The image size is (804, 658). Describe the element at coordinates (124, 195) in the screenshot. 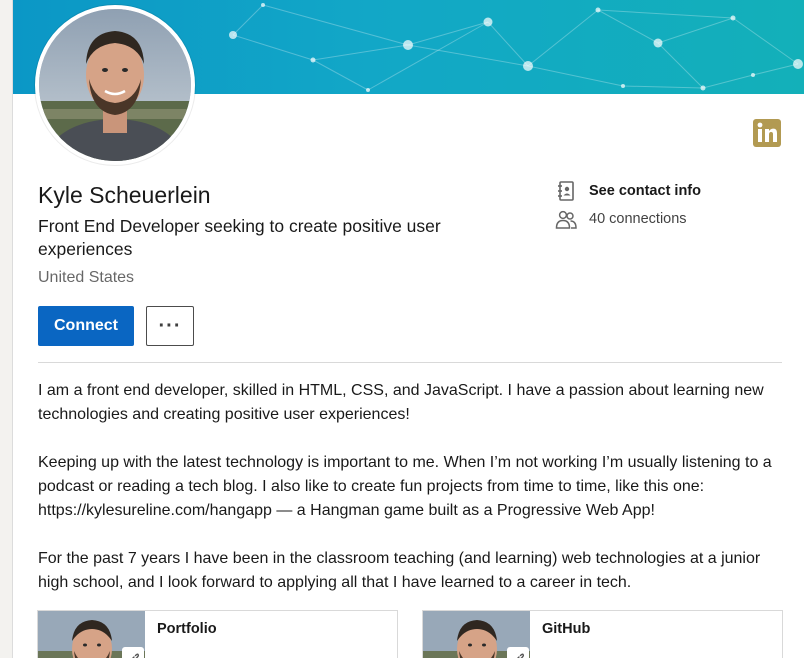

I see `profile-name: Kyle Scheuerlein` at that location.